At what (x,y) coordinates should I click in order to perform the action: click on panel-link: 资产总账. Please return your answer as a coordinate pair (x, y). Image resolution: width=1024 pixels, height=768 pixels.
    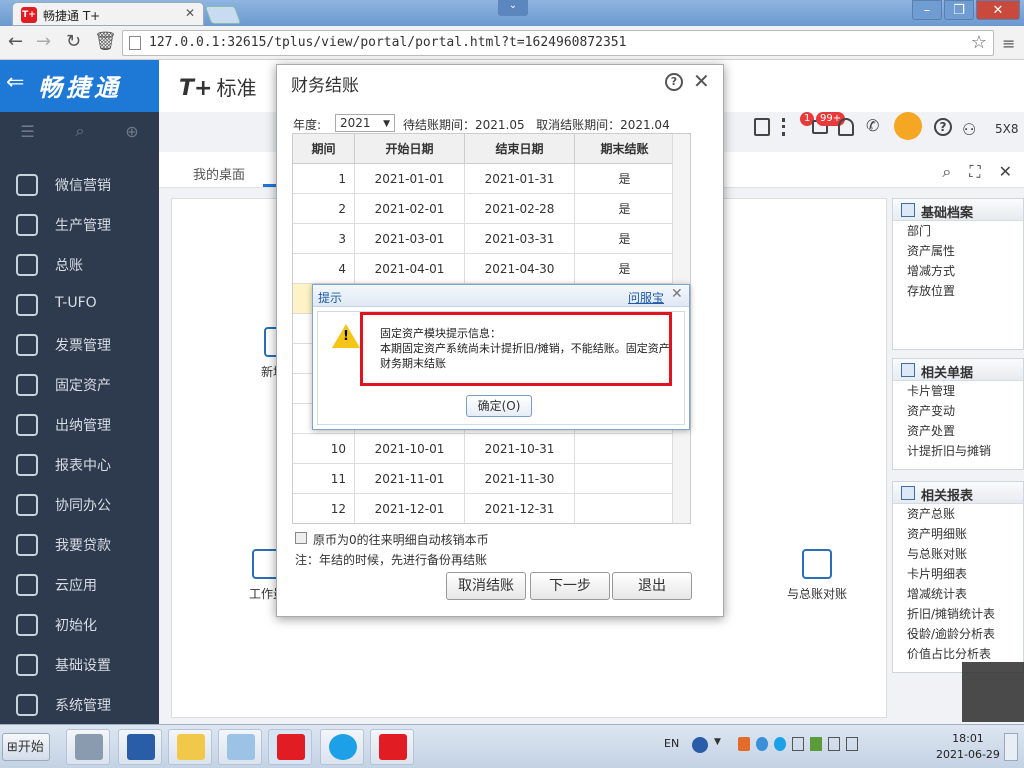
    Looking at the image, I should click on (958, 514).